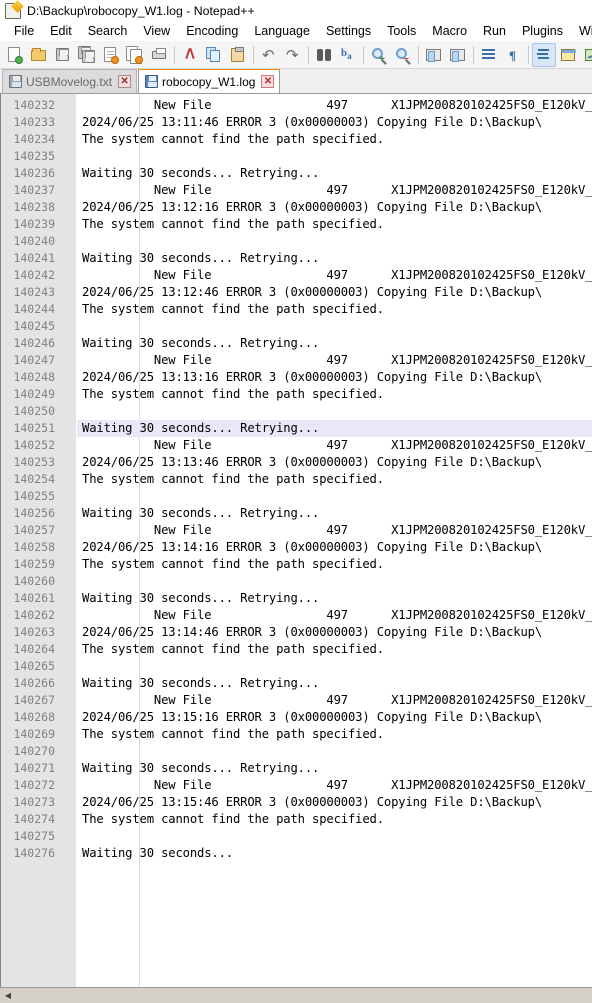  I want to click on close-file-icon, so click(111, 55).